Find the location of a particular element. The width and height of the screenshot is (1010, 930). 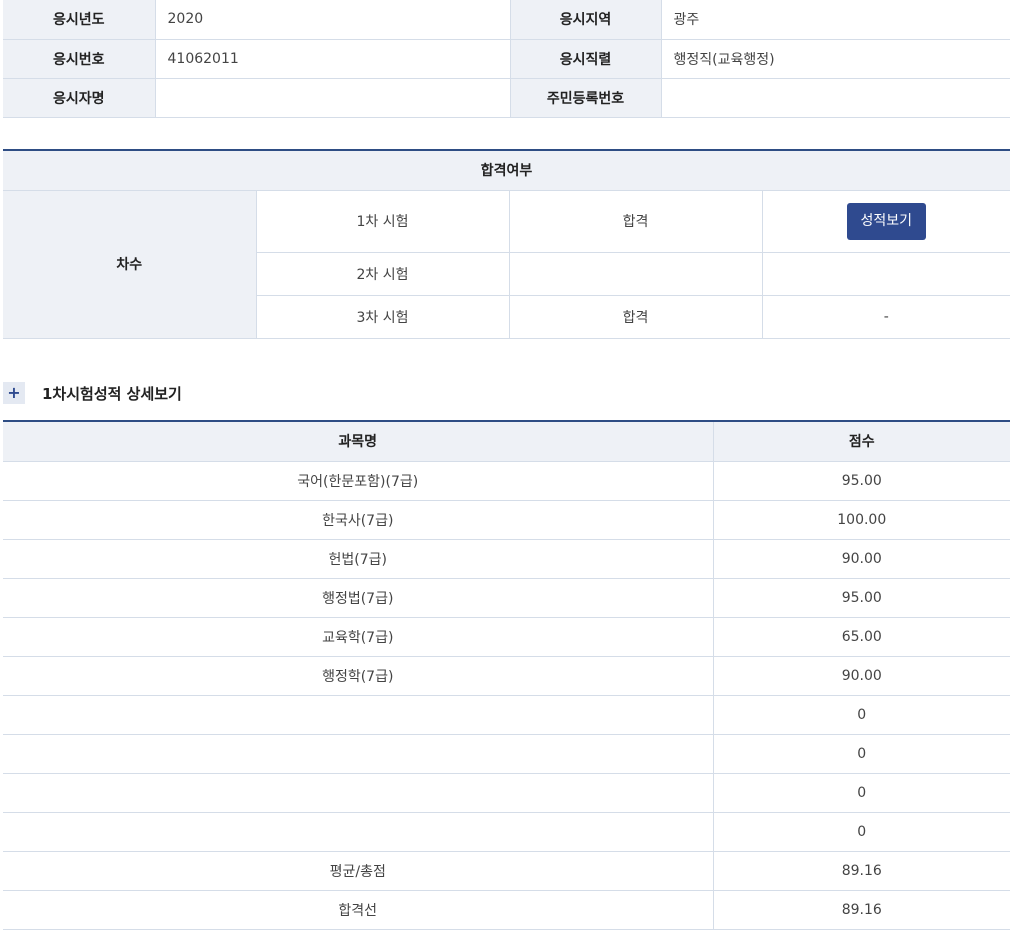

stage-action-cell is located at coordinates (886, 273).